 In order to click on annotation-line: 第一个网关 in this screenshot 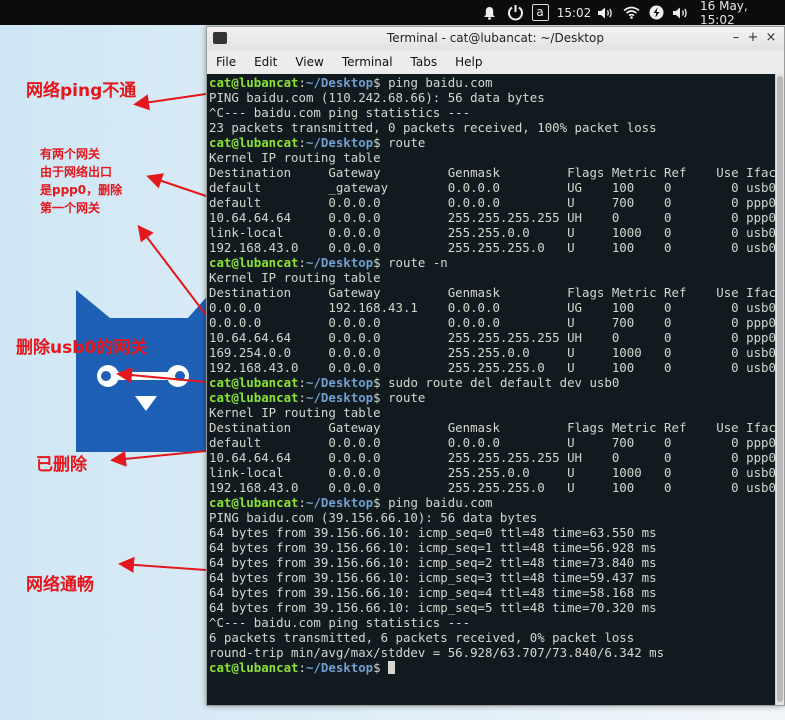, I will do `click(70, 208)`.